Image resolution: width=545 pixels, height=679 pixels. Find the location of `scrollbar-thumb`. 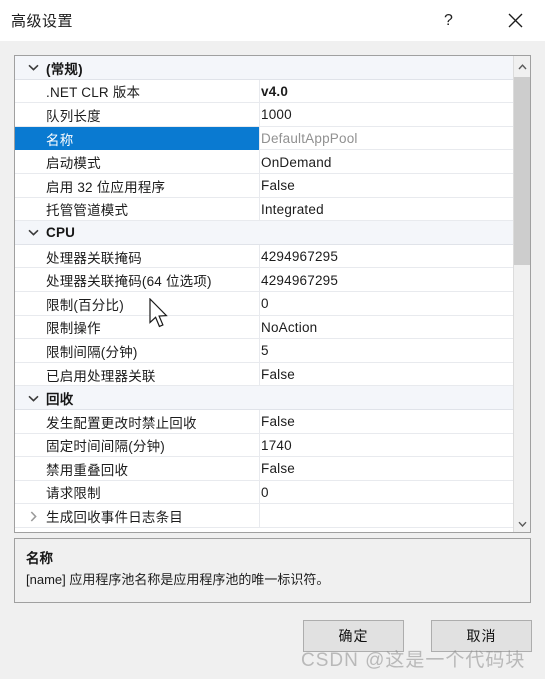

scrollbar-thumb is located at coordinates (522, 171).